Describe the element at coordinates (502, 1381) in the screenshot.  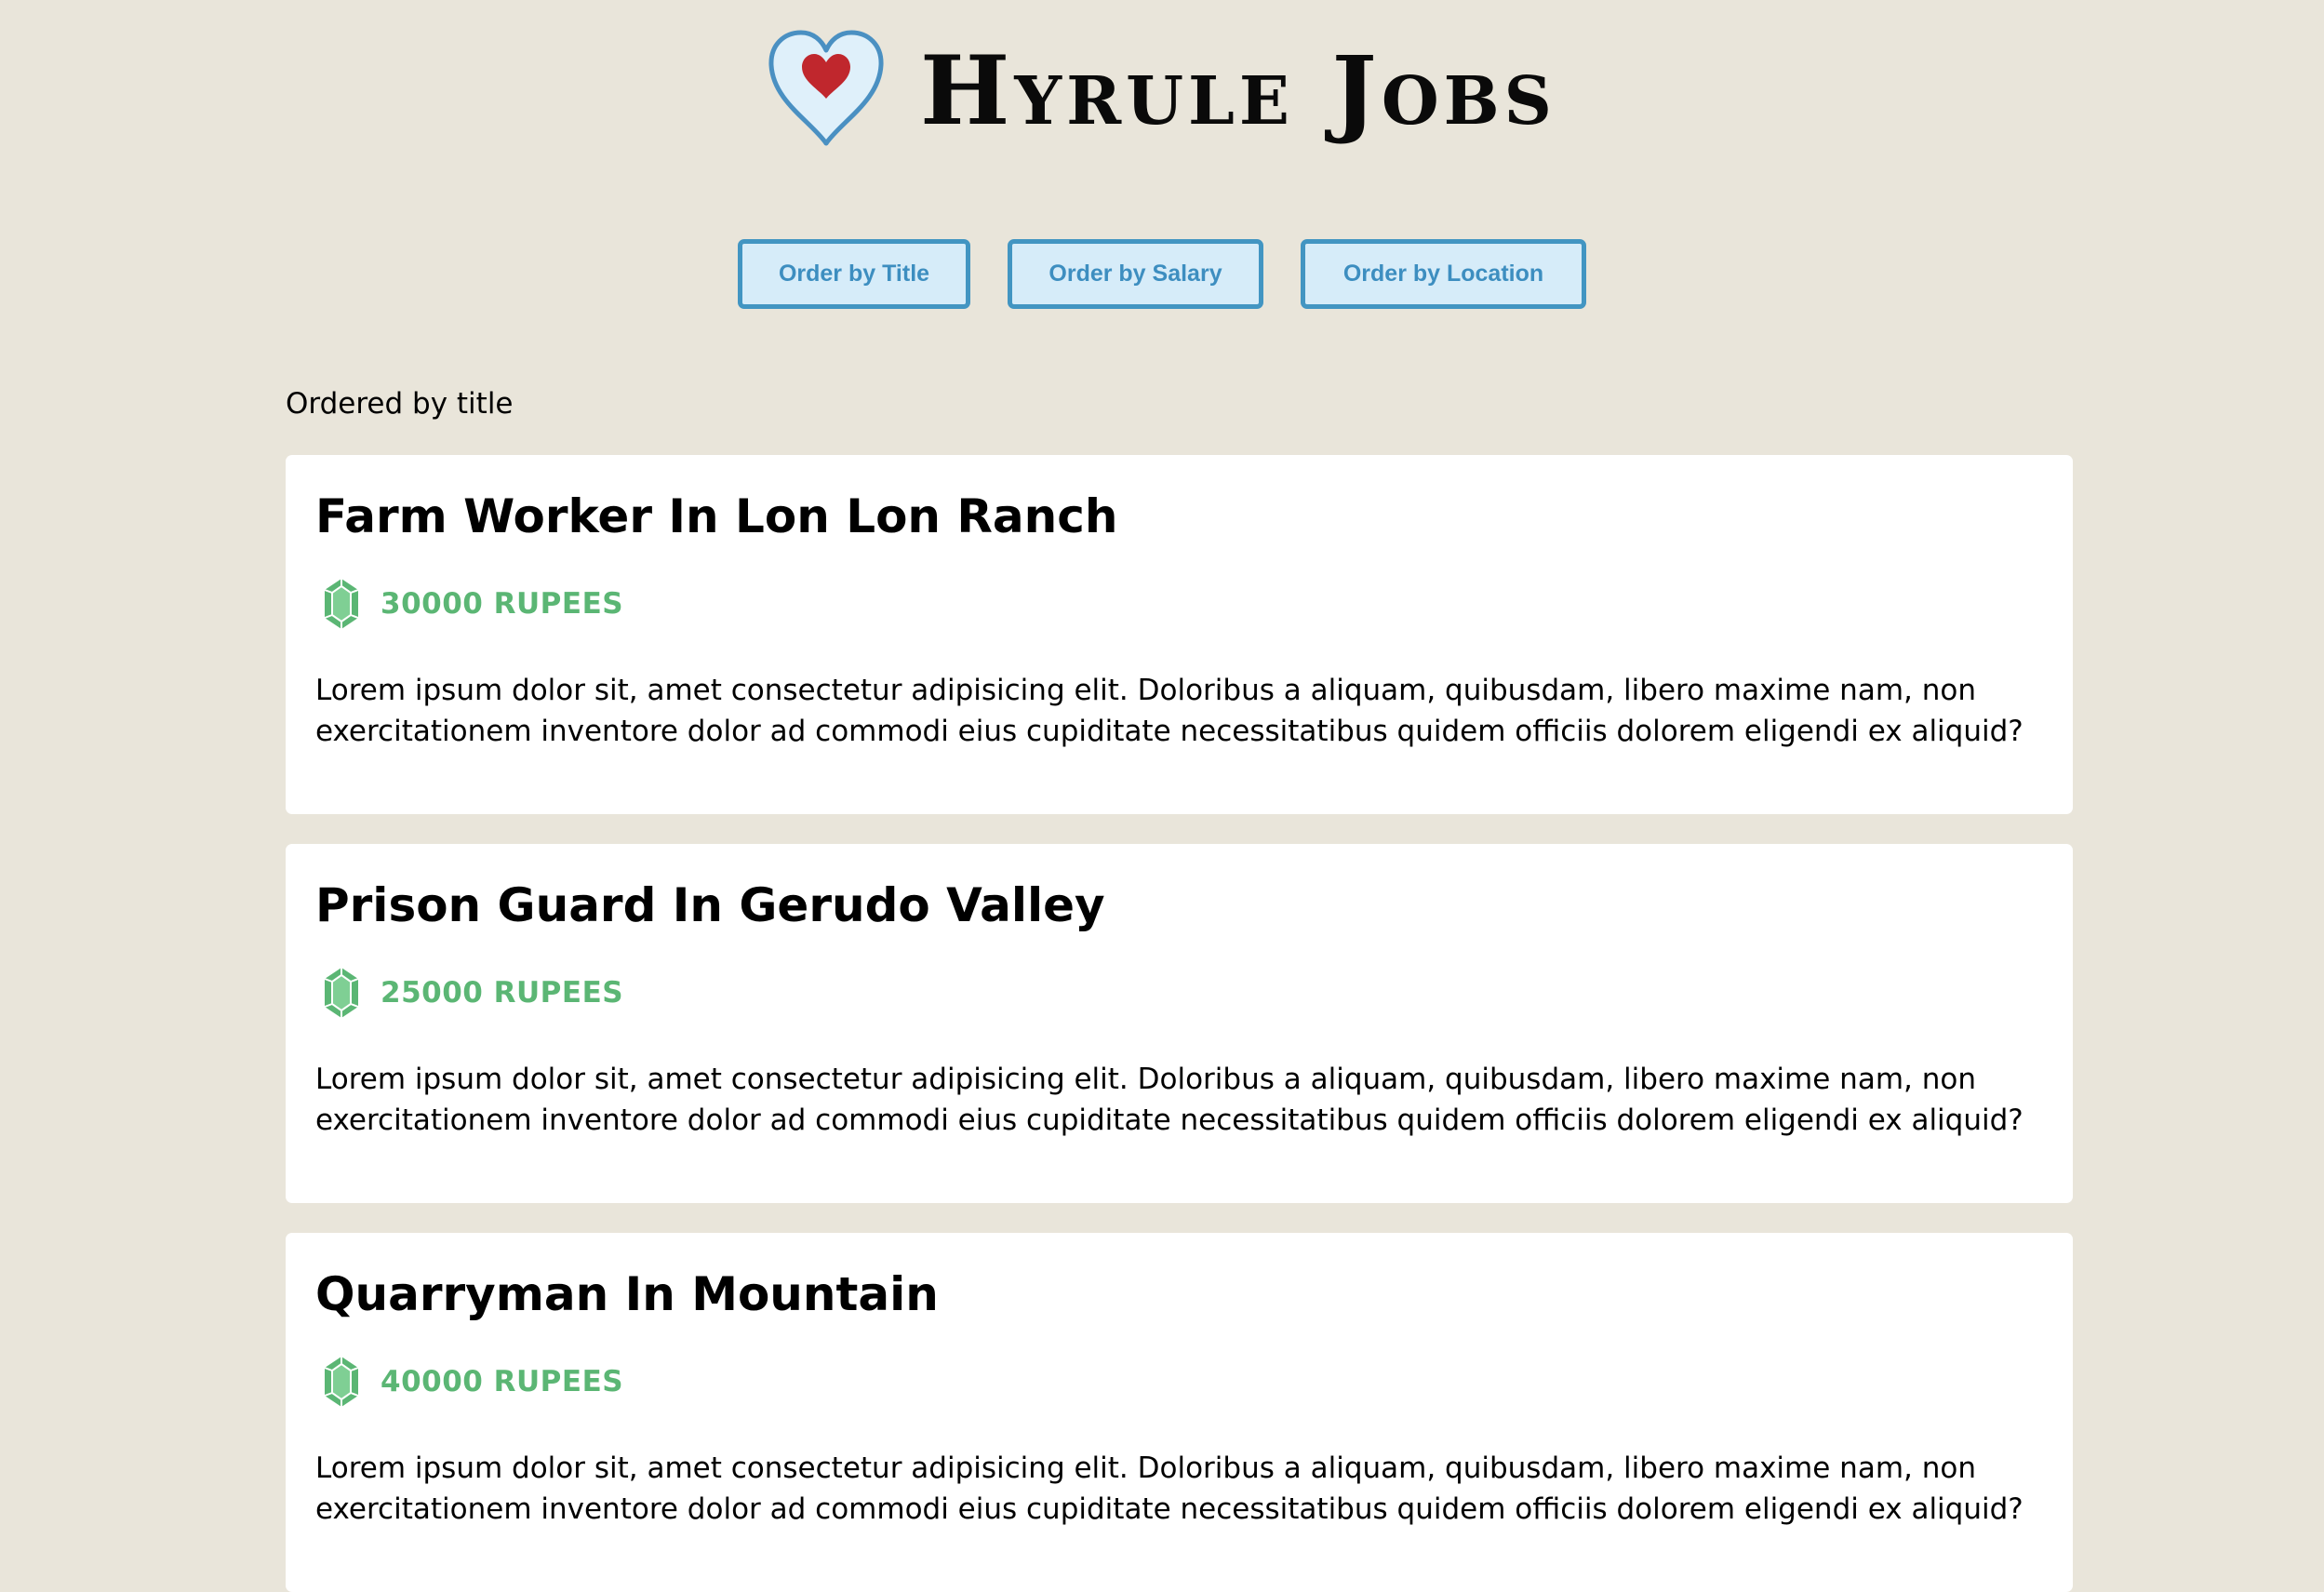
I see `salary-amount: 40000 RUPEES` at that location.